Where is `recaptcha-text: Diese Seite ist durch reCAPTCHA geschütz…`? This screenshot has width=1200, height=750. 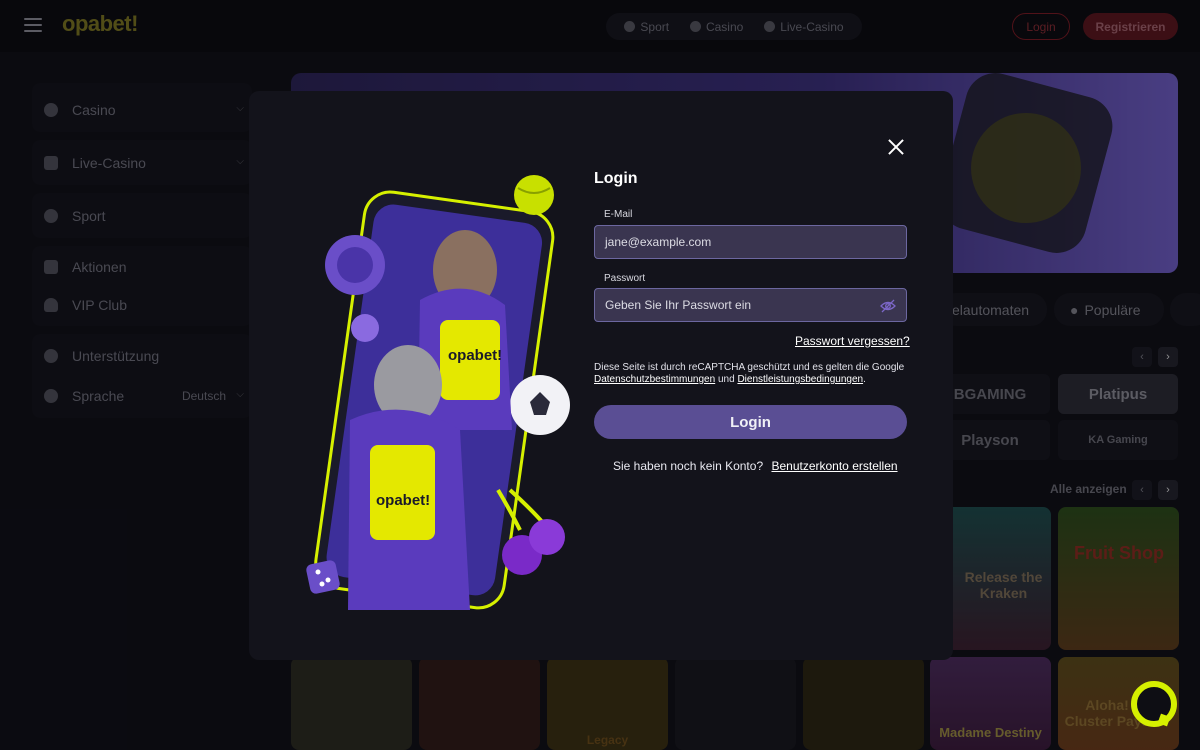
recaptcha-text: Diese Seite ist durch reCAPTCHA geschütz… is located at coordinates (749, 367).